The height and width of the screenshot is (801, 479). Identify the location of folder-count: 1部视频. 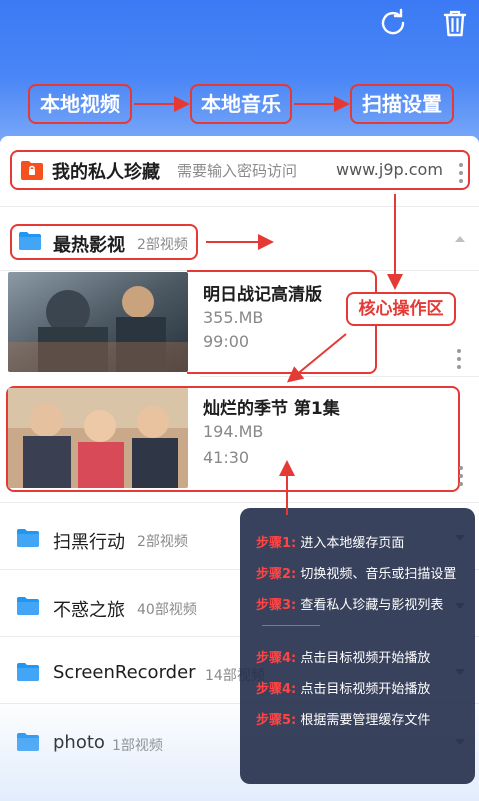
(137, 746).